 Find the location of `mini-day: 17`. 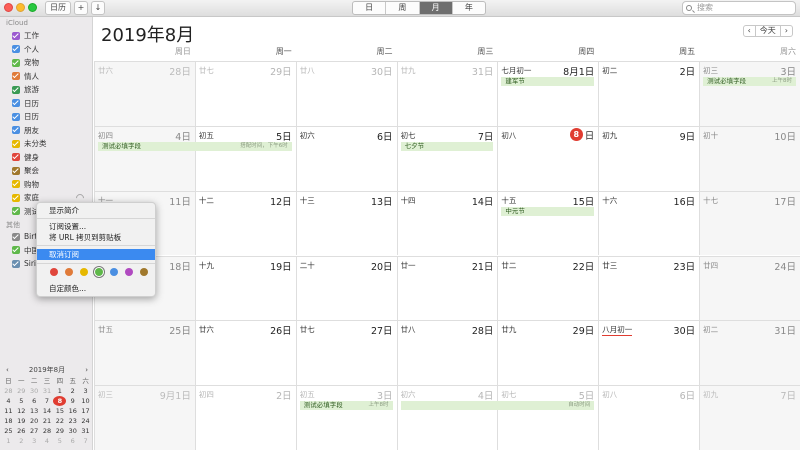

mini-day: 17 is located at coordinates (85, 411).